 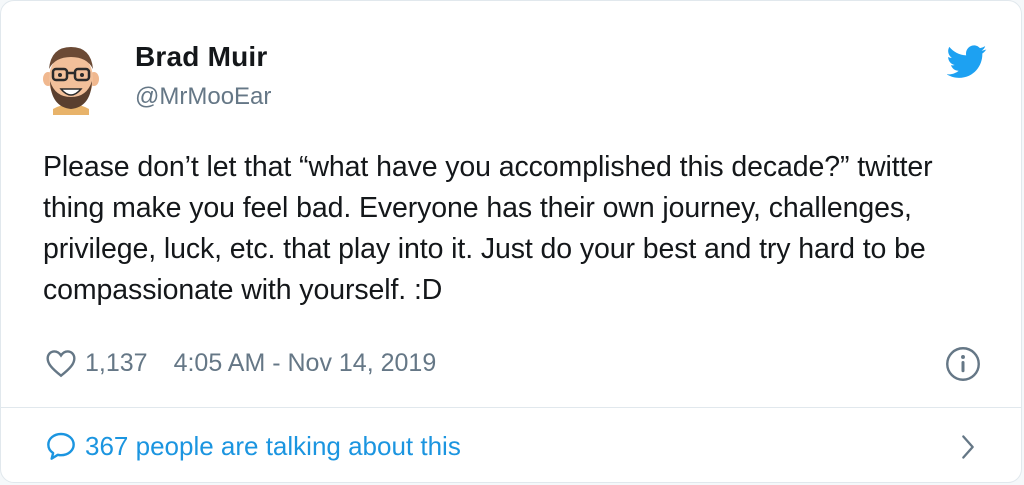 I want to click on speech-bubble-icon, so click(x=61, y=446).